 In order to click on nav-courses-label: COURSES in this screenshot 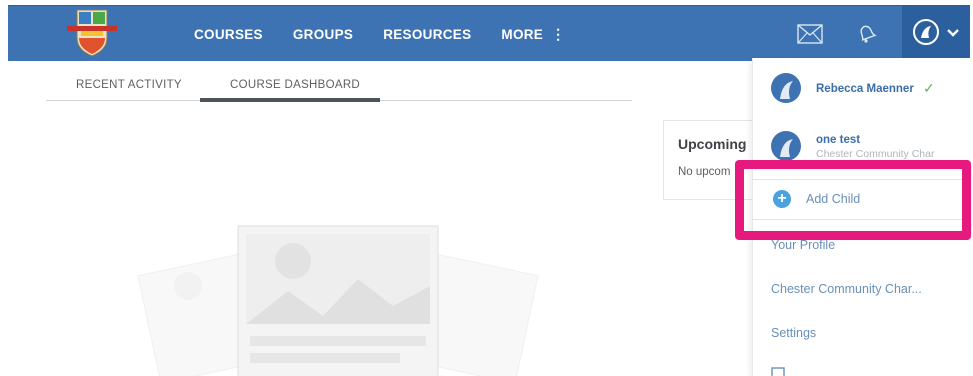, I will do `click(228, 34)`.